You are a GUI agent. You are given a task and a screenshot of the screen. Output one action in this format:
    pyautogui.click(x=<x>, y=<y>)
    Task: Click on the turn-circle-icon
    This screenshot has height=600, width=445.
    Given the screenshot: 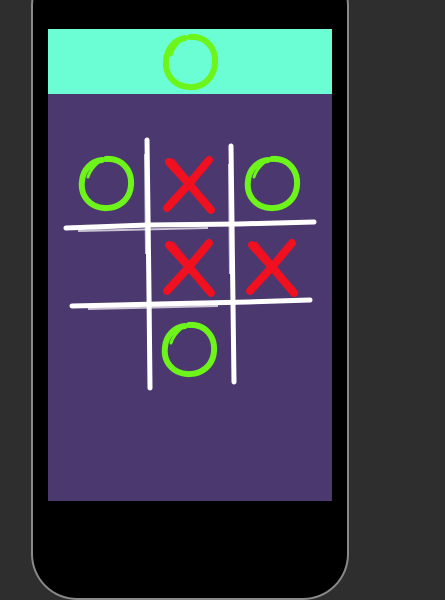 What is the action you would take?
    pyautogui.click(x=190, y=62)
    